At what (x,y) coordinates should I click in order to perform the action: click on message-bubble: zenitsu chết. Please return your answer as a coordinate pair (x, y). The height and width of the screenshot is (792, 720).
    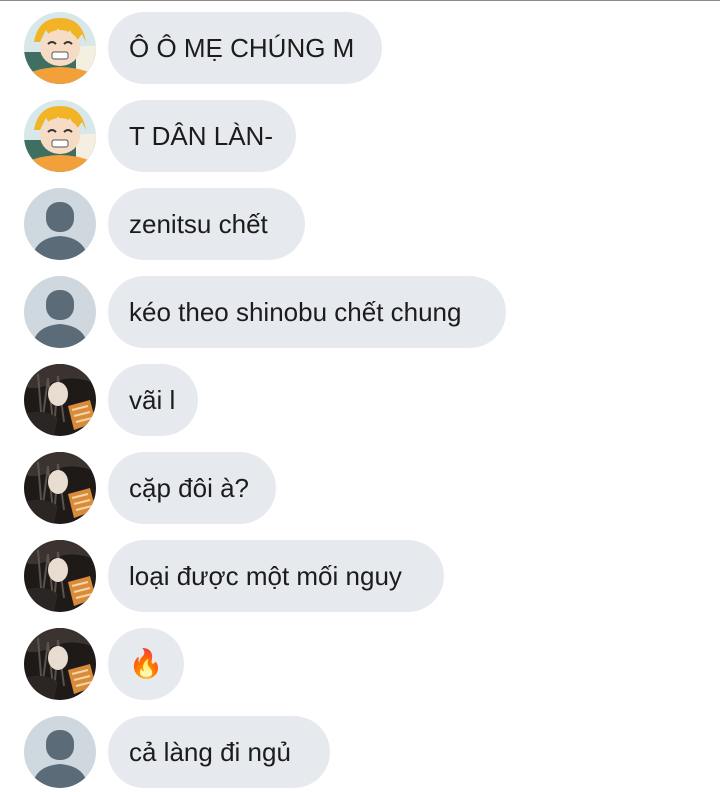
    Looking at the image, I should click on (206, 224).